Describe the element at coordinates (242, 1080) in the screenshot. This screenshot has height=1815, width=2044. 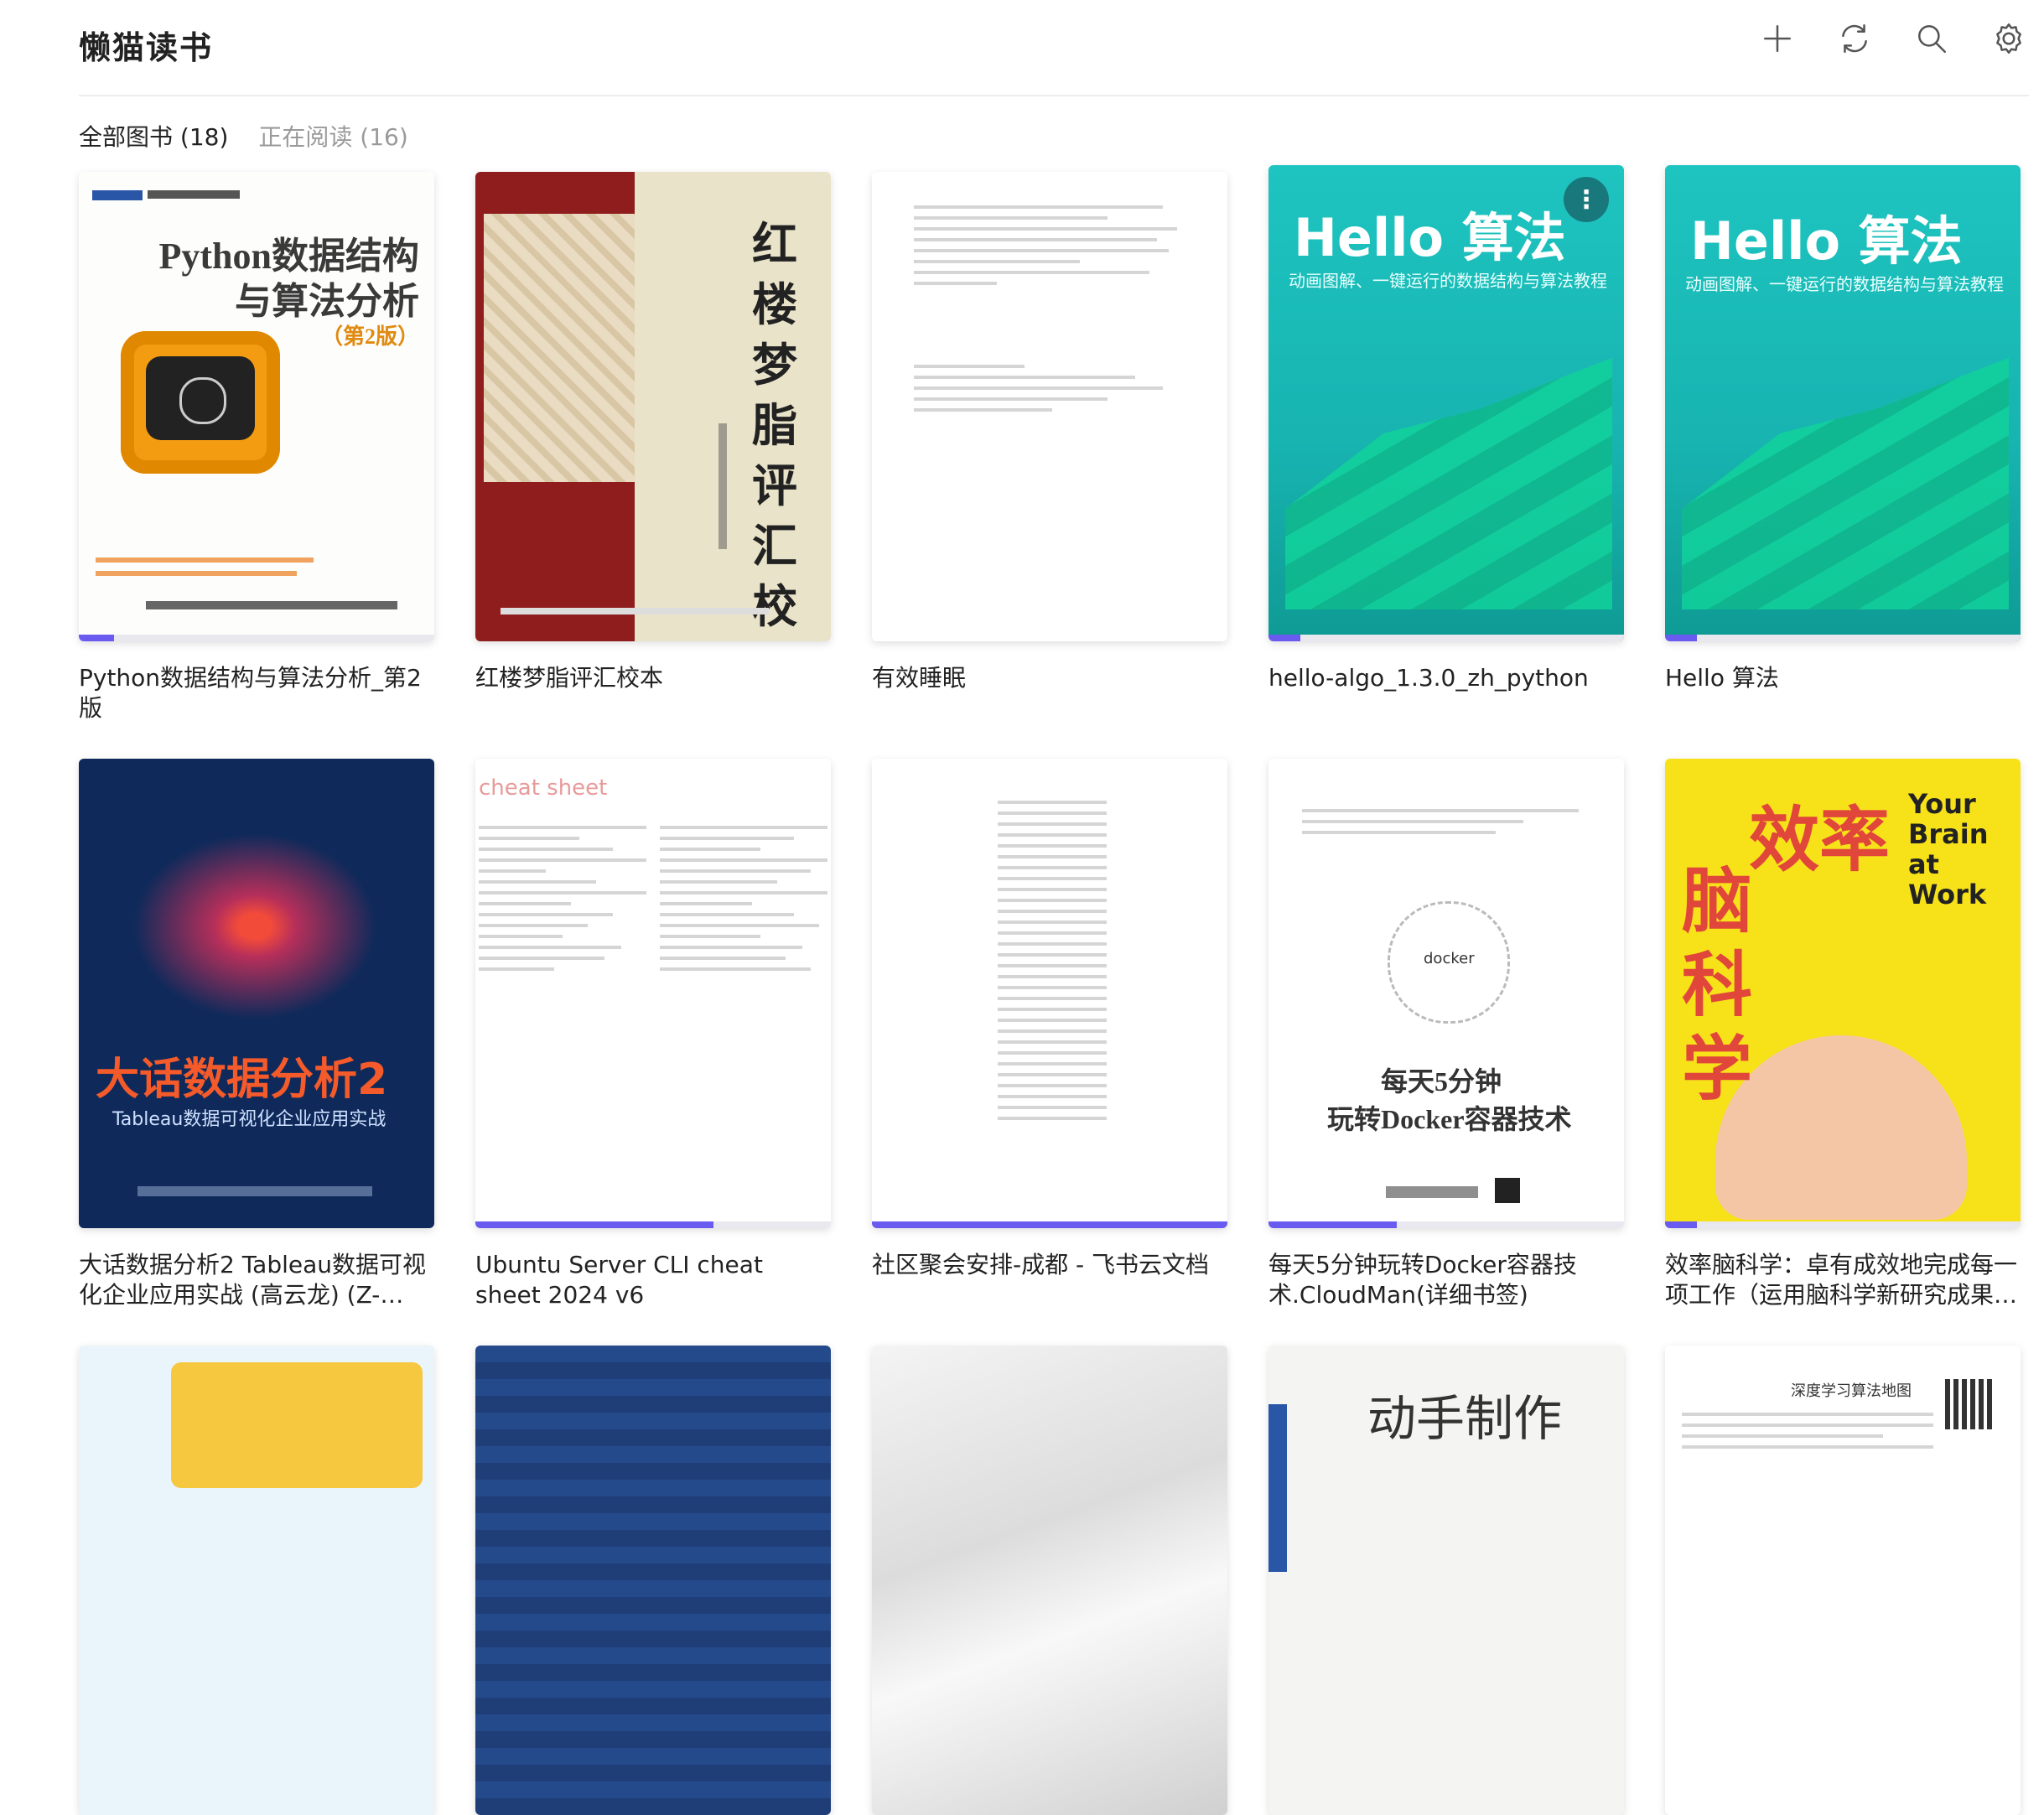
I see `cover-title: 大话数据分析2` at that location.